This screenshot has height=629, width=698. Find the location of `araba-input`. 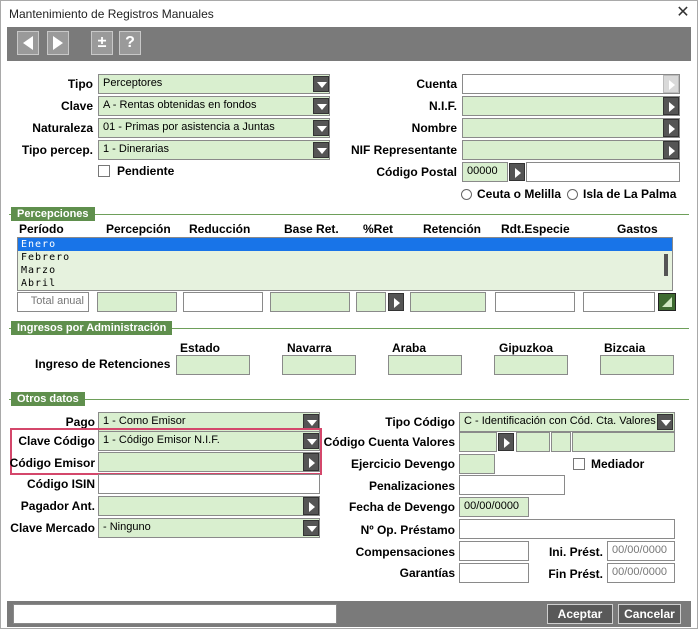

araba-input is located at coordinates (425, 365).